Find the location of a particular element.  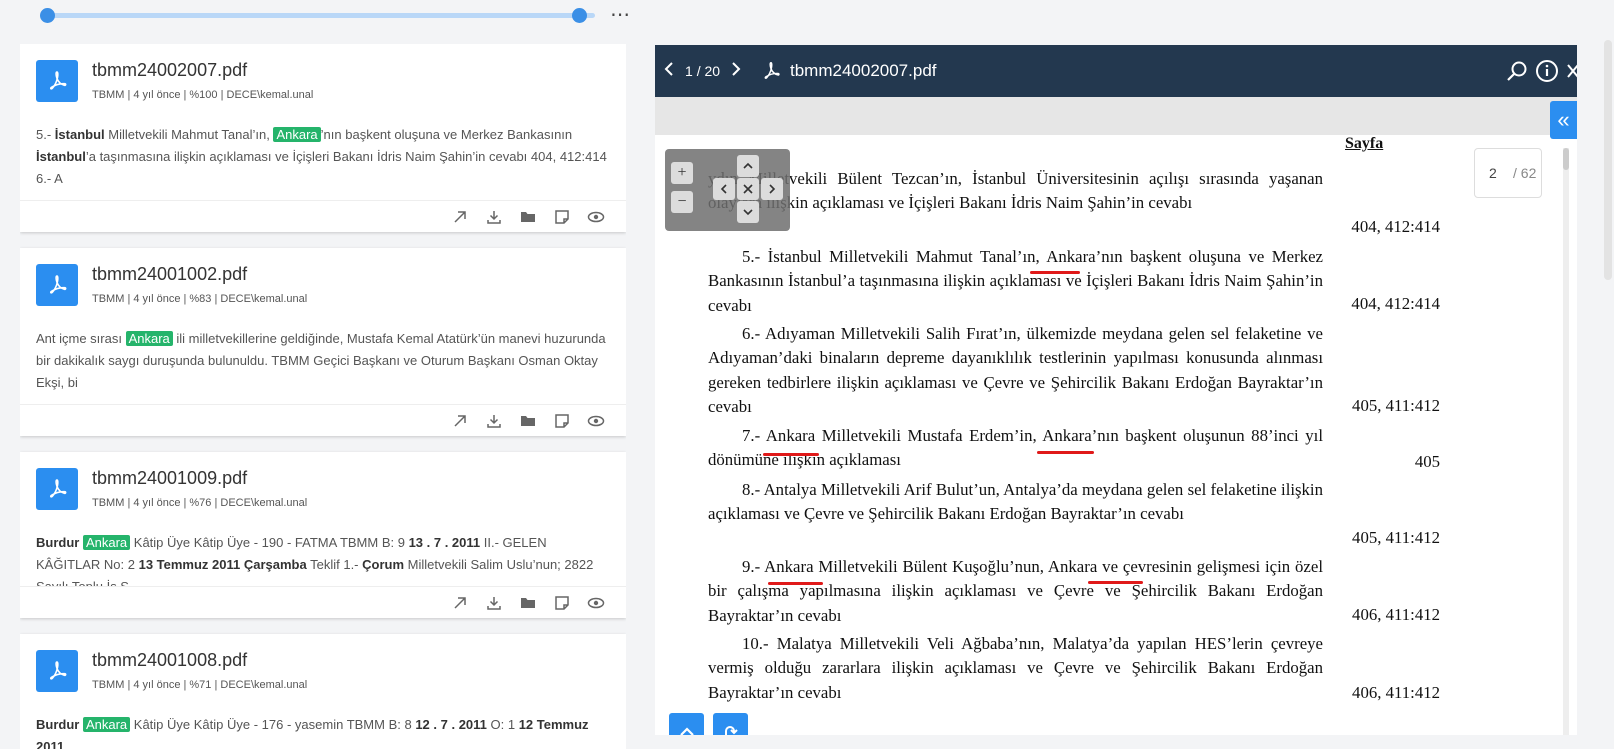

viewer-scrollbar-thumb is located at coordinates (1566, 159).